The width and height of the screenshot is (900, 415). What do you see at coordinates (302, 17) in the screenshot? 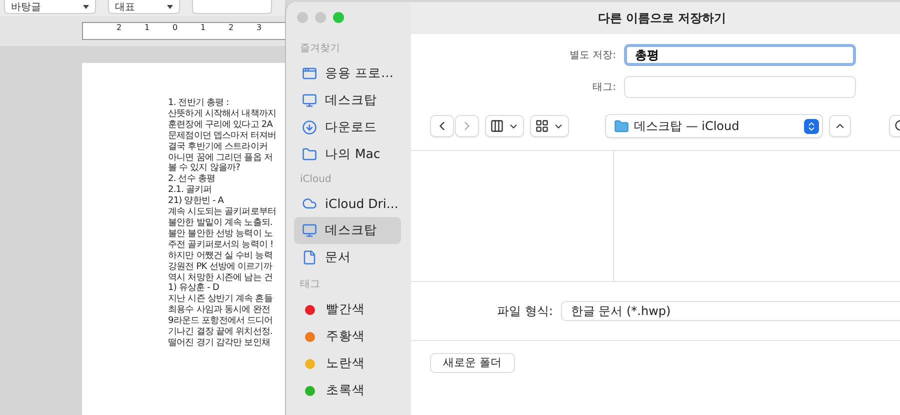
I see `close-icon` at bounding box center [302, 17].